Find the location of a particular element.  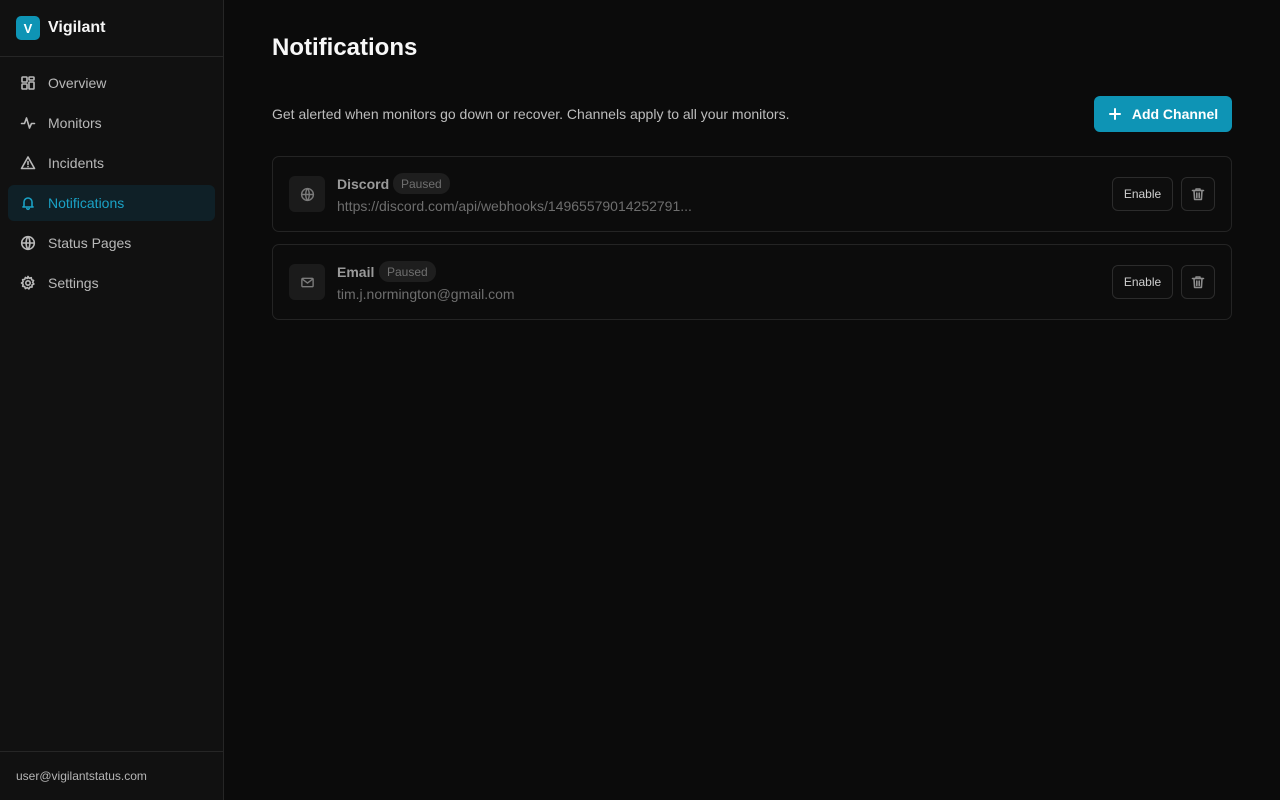

sidebar-item-label: Incidents is located at coordinates (76, 163).